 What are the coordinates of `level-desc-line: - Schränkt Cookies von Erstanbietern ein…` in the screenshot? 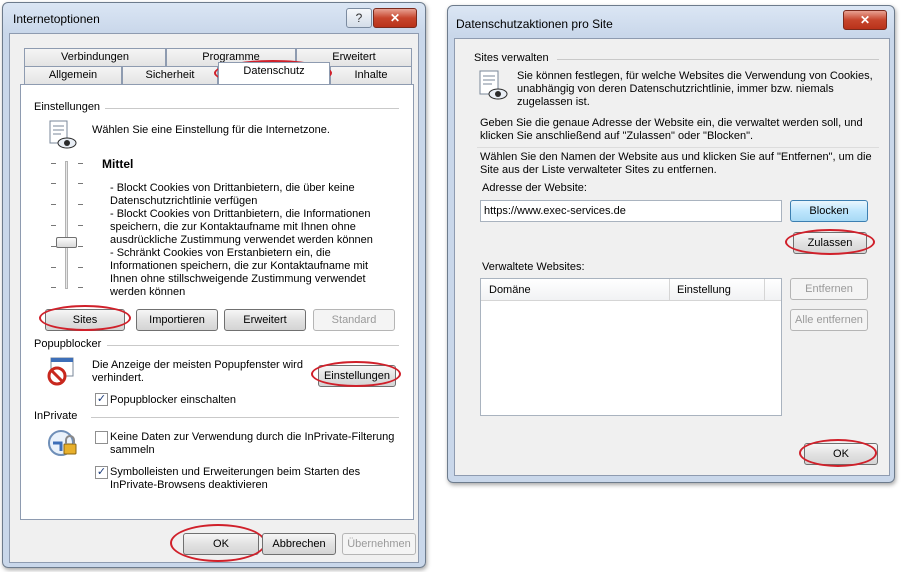 It's located at (220, 253).